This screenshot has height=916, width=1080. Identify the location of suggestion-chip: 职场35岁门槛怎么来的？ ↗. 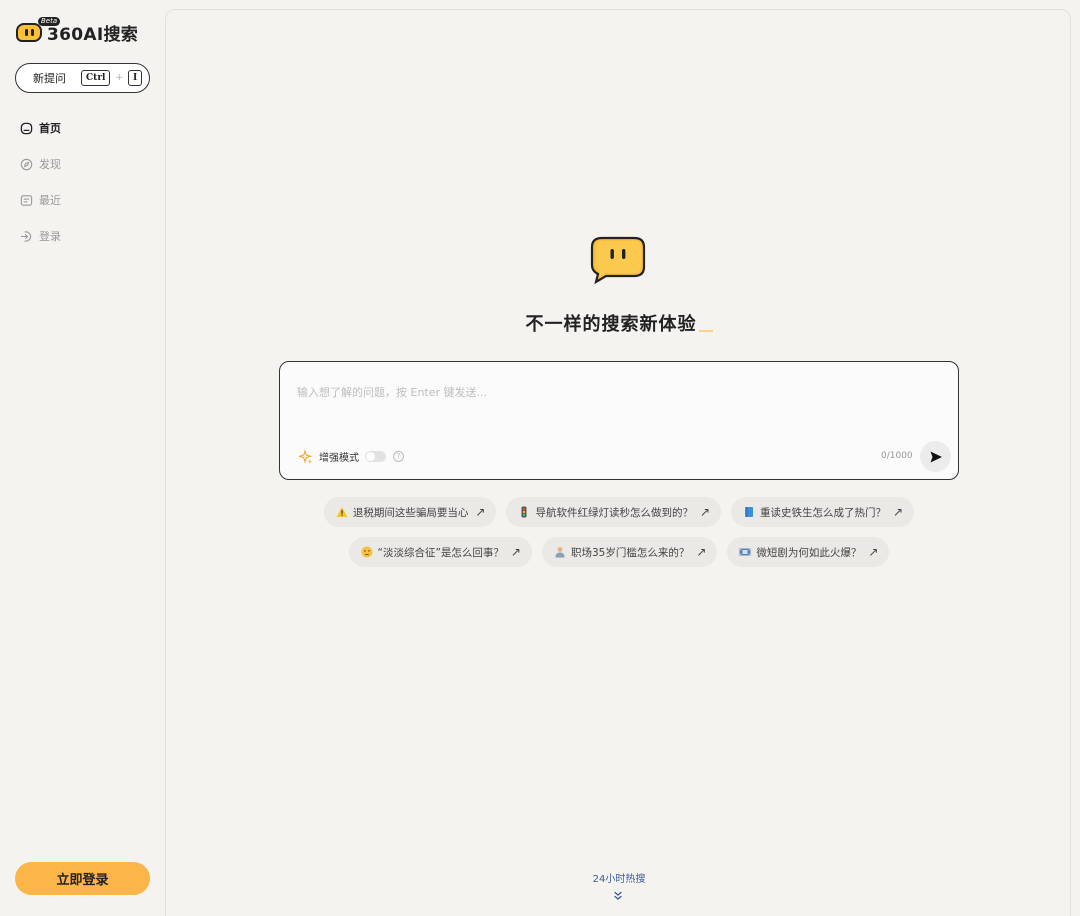
(629, 552).